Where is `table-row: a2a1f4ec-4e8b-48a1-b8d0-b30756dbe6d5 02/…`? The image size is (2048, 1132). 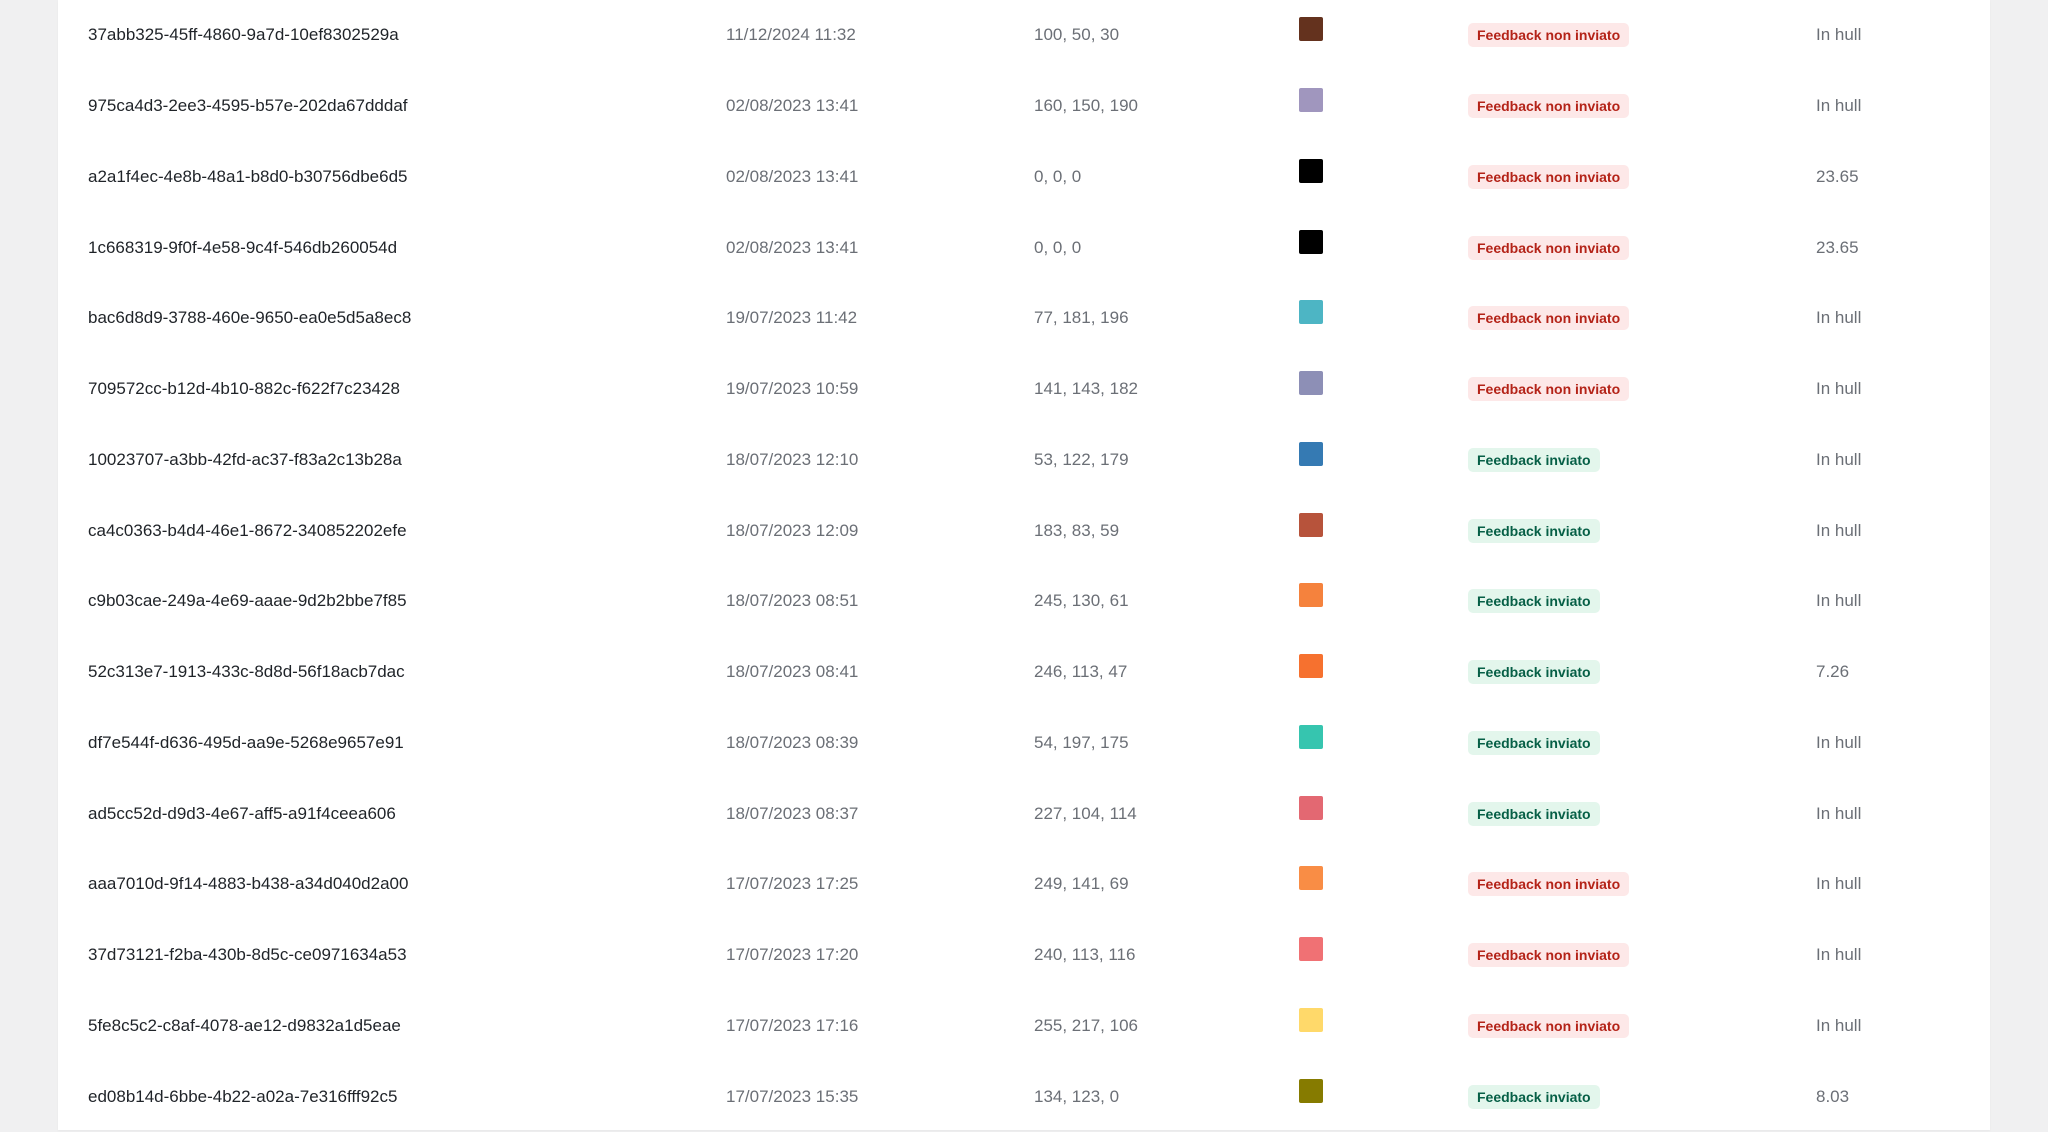
table-row: a2a1f4ec-4e8b-48a1-b8d0-b30756dbe6d5 02/… is located at coordinates (1024, 177).